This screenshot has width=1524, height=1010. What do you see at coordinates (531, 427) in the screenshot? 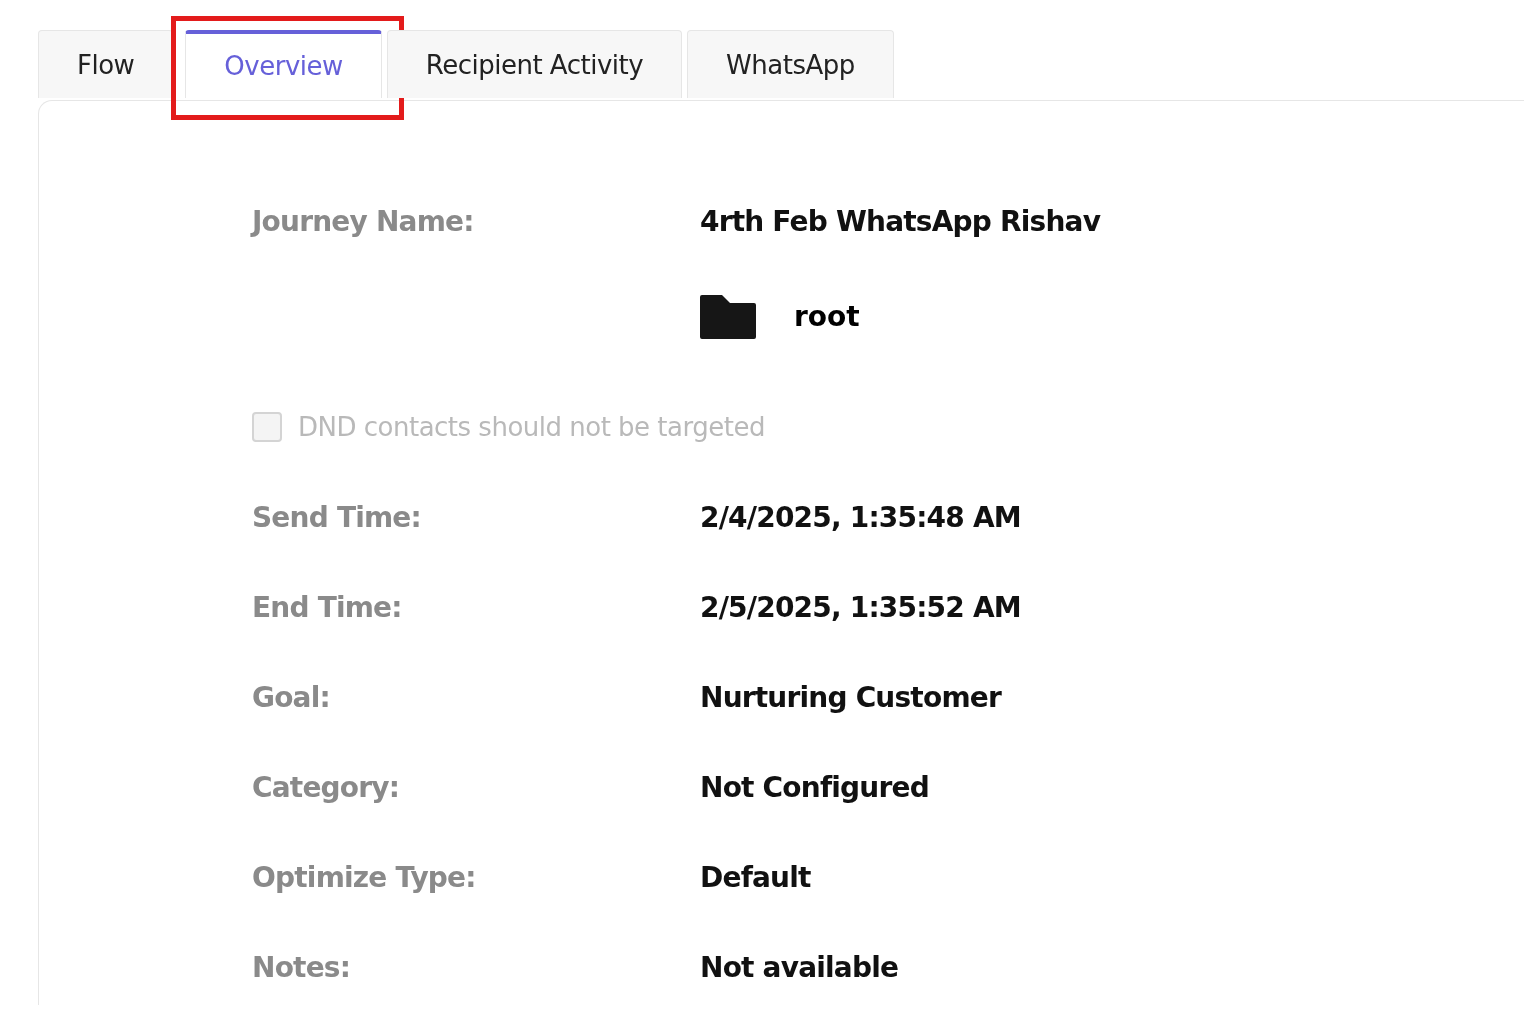
I see `checkbox-label: DND contacts should not be targeted` at bounding box center [531, 427].